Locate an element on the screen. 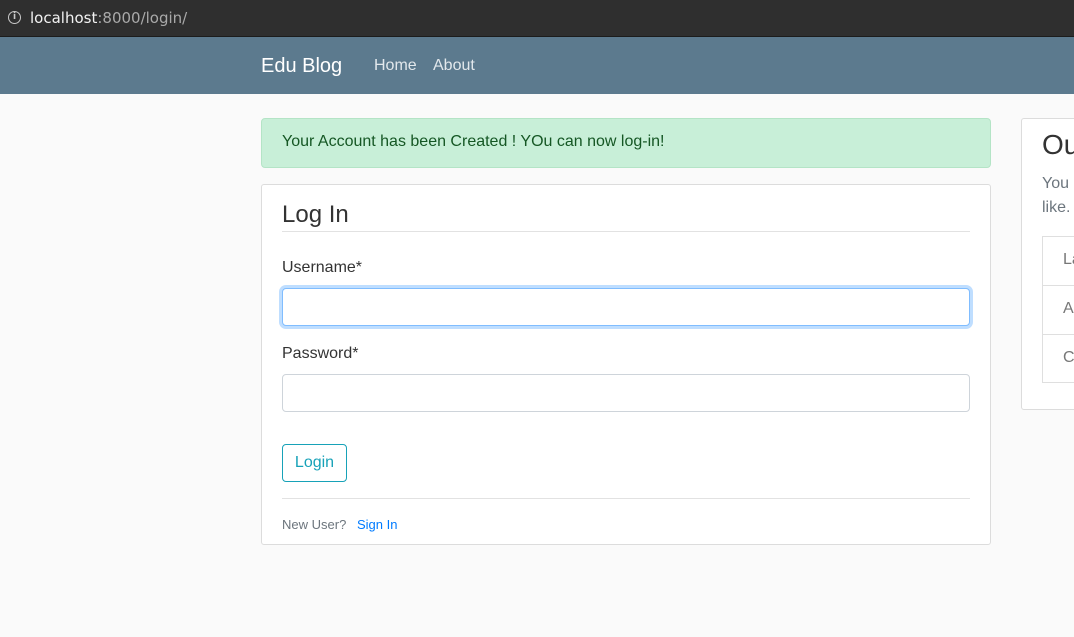 This screenshot has width=1074, height=637. navbar: Edu Blog Home About is located at coordinates (537, 65).